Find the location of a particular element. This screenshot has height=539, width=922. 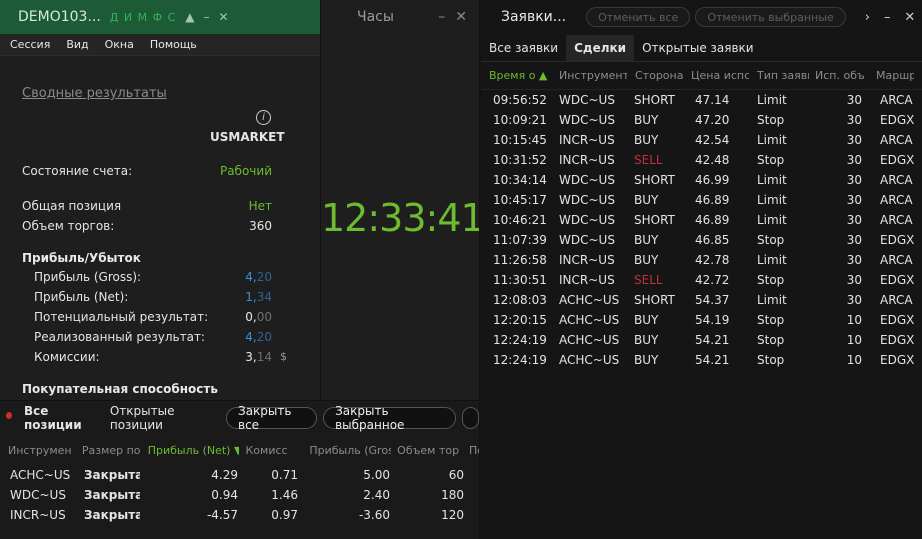

clock-window: Часы – ✕ 12:33:41 is located at coordinates (400, 200).